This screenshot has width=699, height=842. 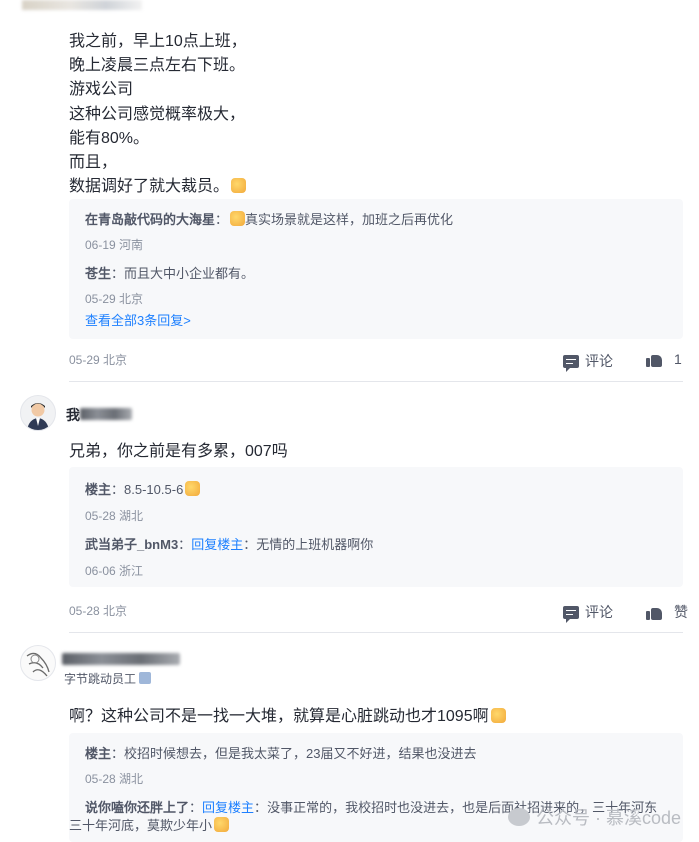 What do you see at coordinates (145, 678) in the screenshot?
I see `verified-icon` at bounding box center [145, 678].